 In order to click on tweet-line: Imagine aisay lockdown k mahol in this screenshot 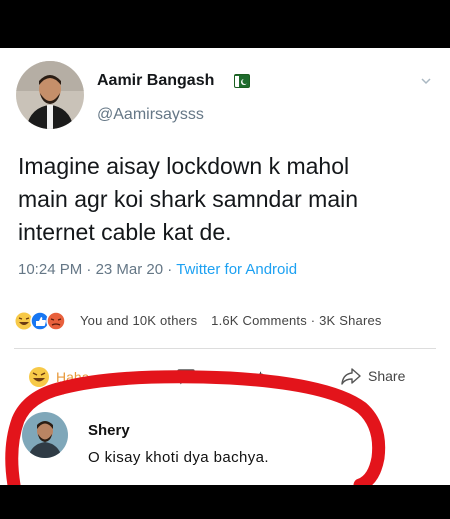, I will do `click(184, 166)`.